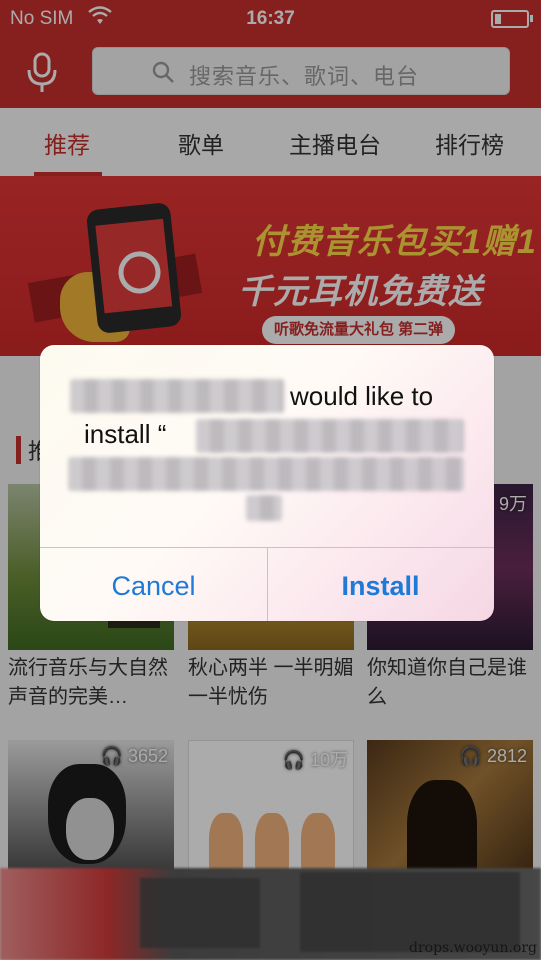  Describe the element at coordinates (177, 396) in the screenshot. I see `redacted-app-name` at that location.